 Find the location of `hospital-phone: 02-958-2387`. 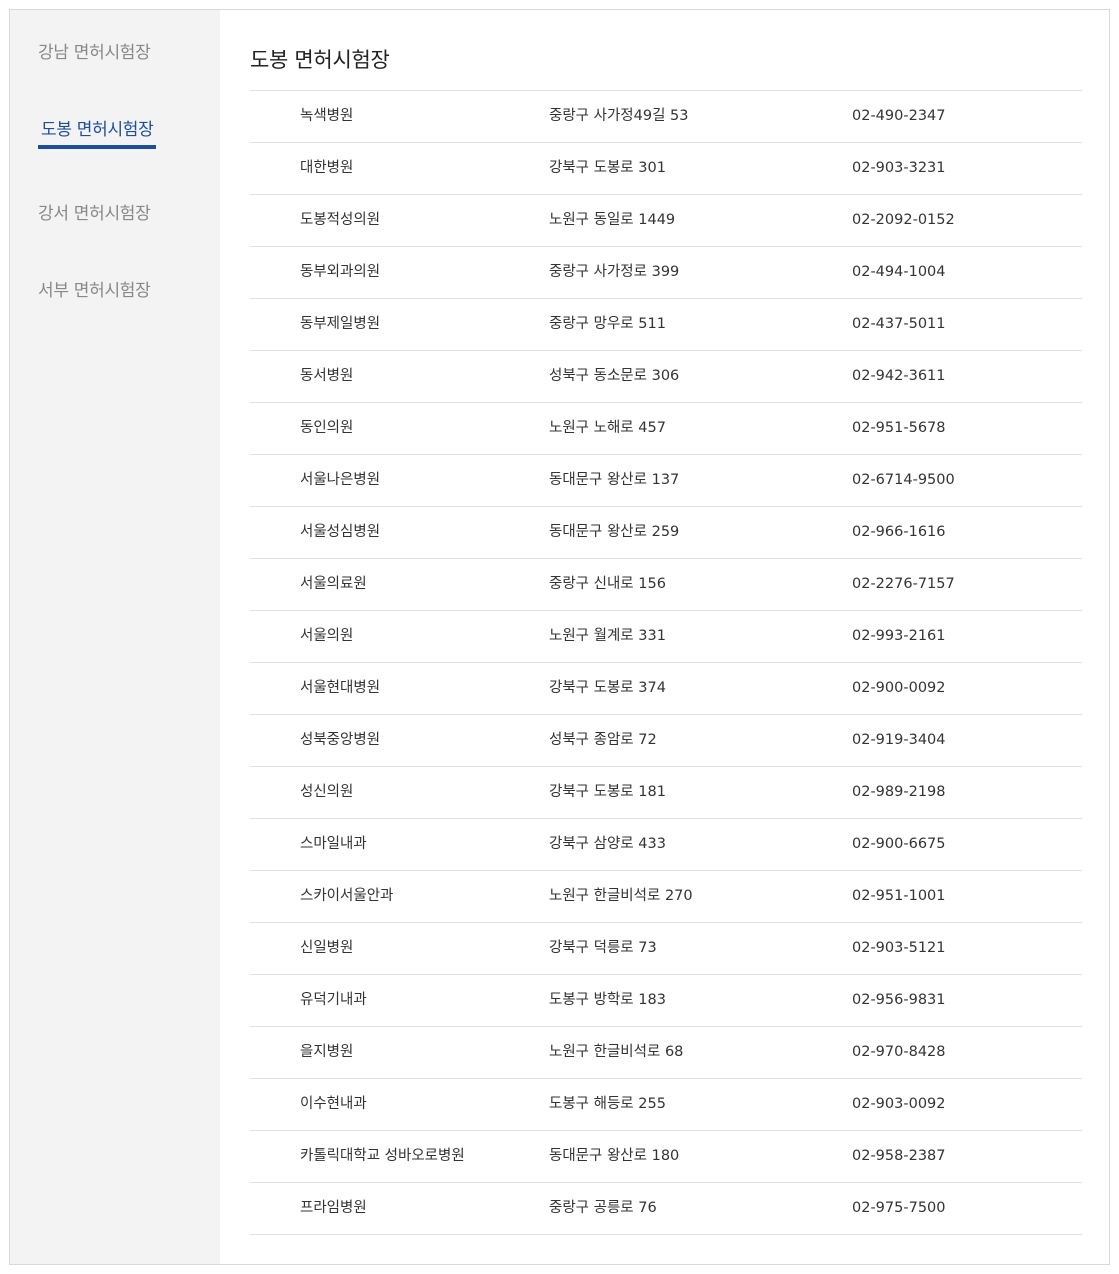

hospital-phone: 02-958-2387 is located at coordinates (899, 1156).